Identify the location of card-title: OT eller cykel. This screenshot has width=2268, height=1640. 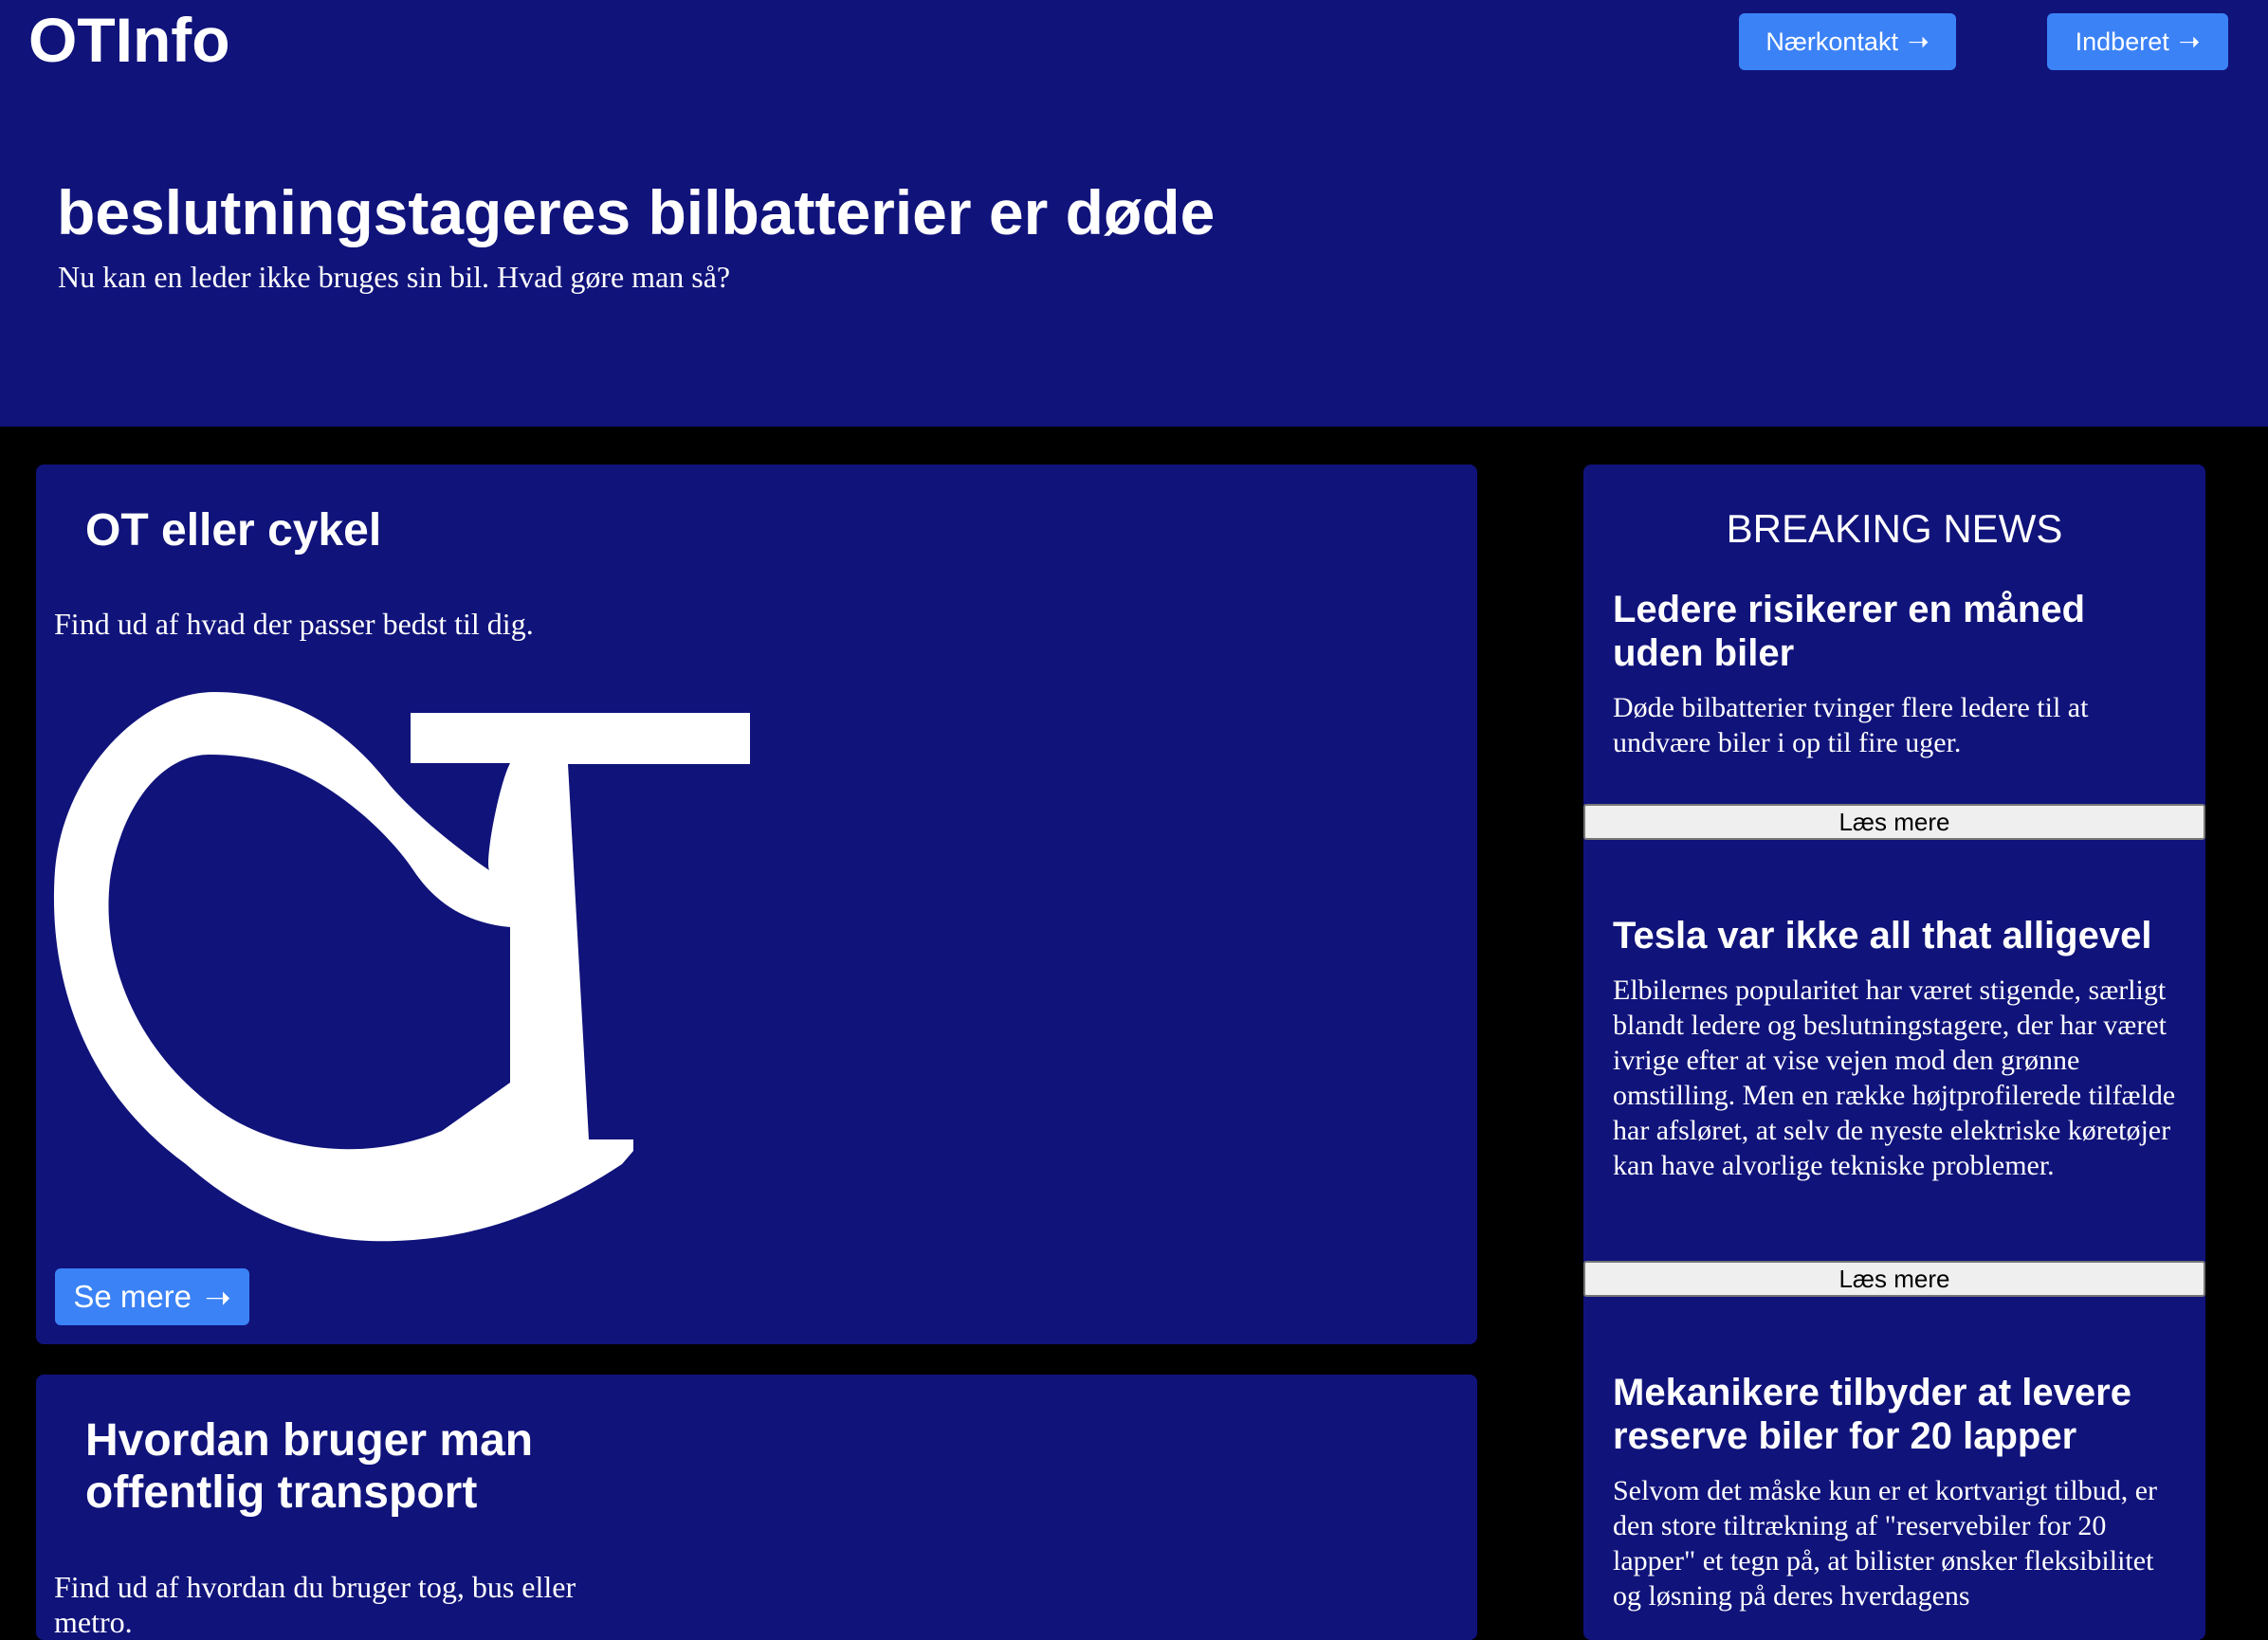
(234, 530).